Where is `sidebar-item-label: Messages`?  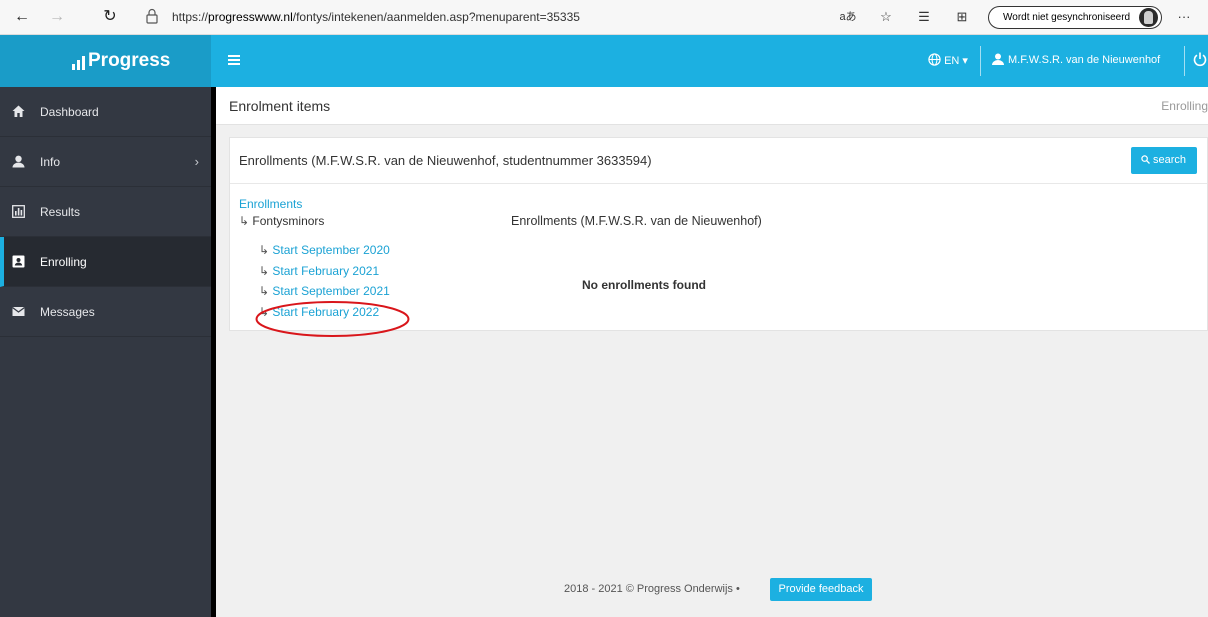
sidebar-item-label: Messages is located at coordinates (67, 312).